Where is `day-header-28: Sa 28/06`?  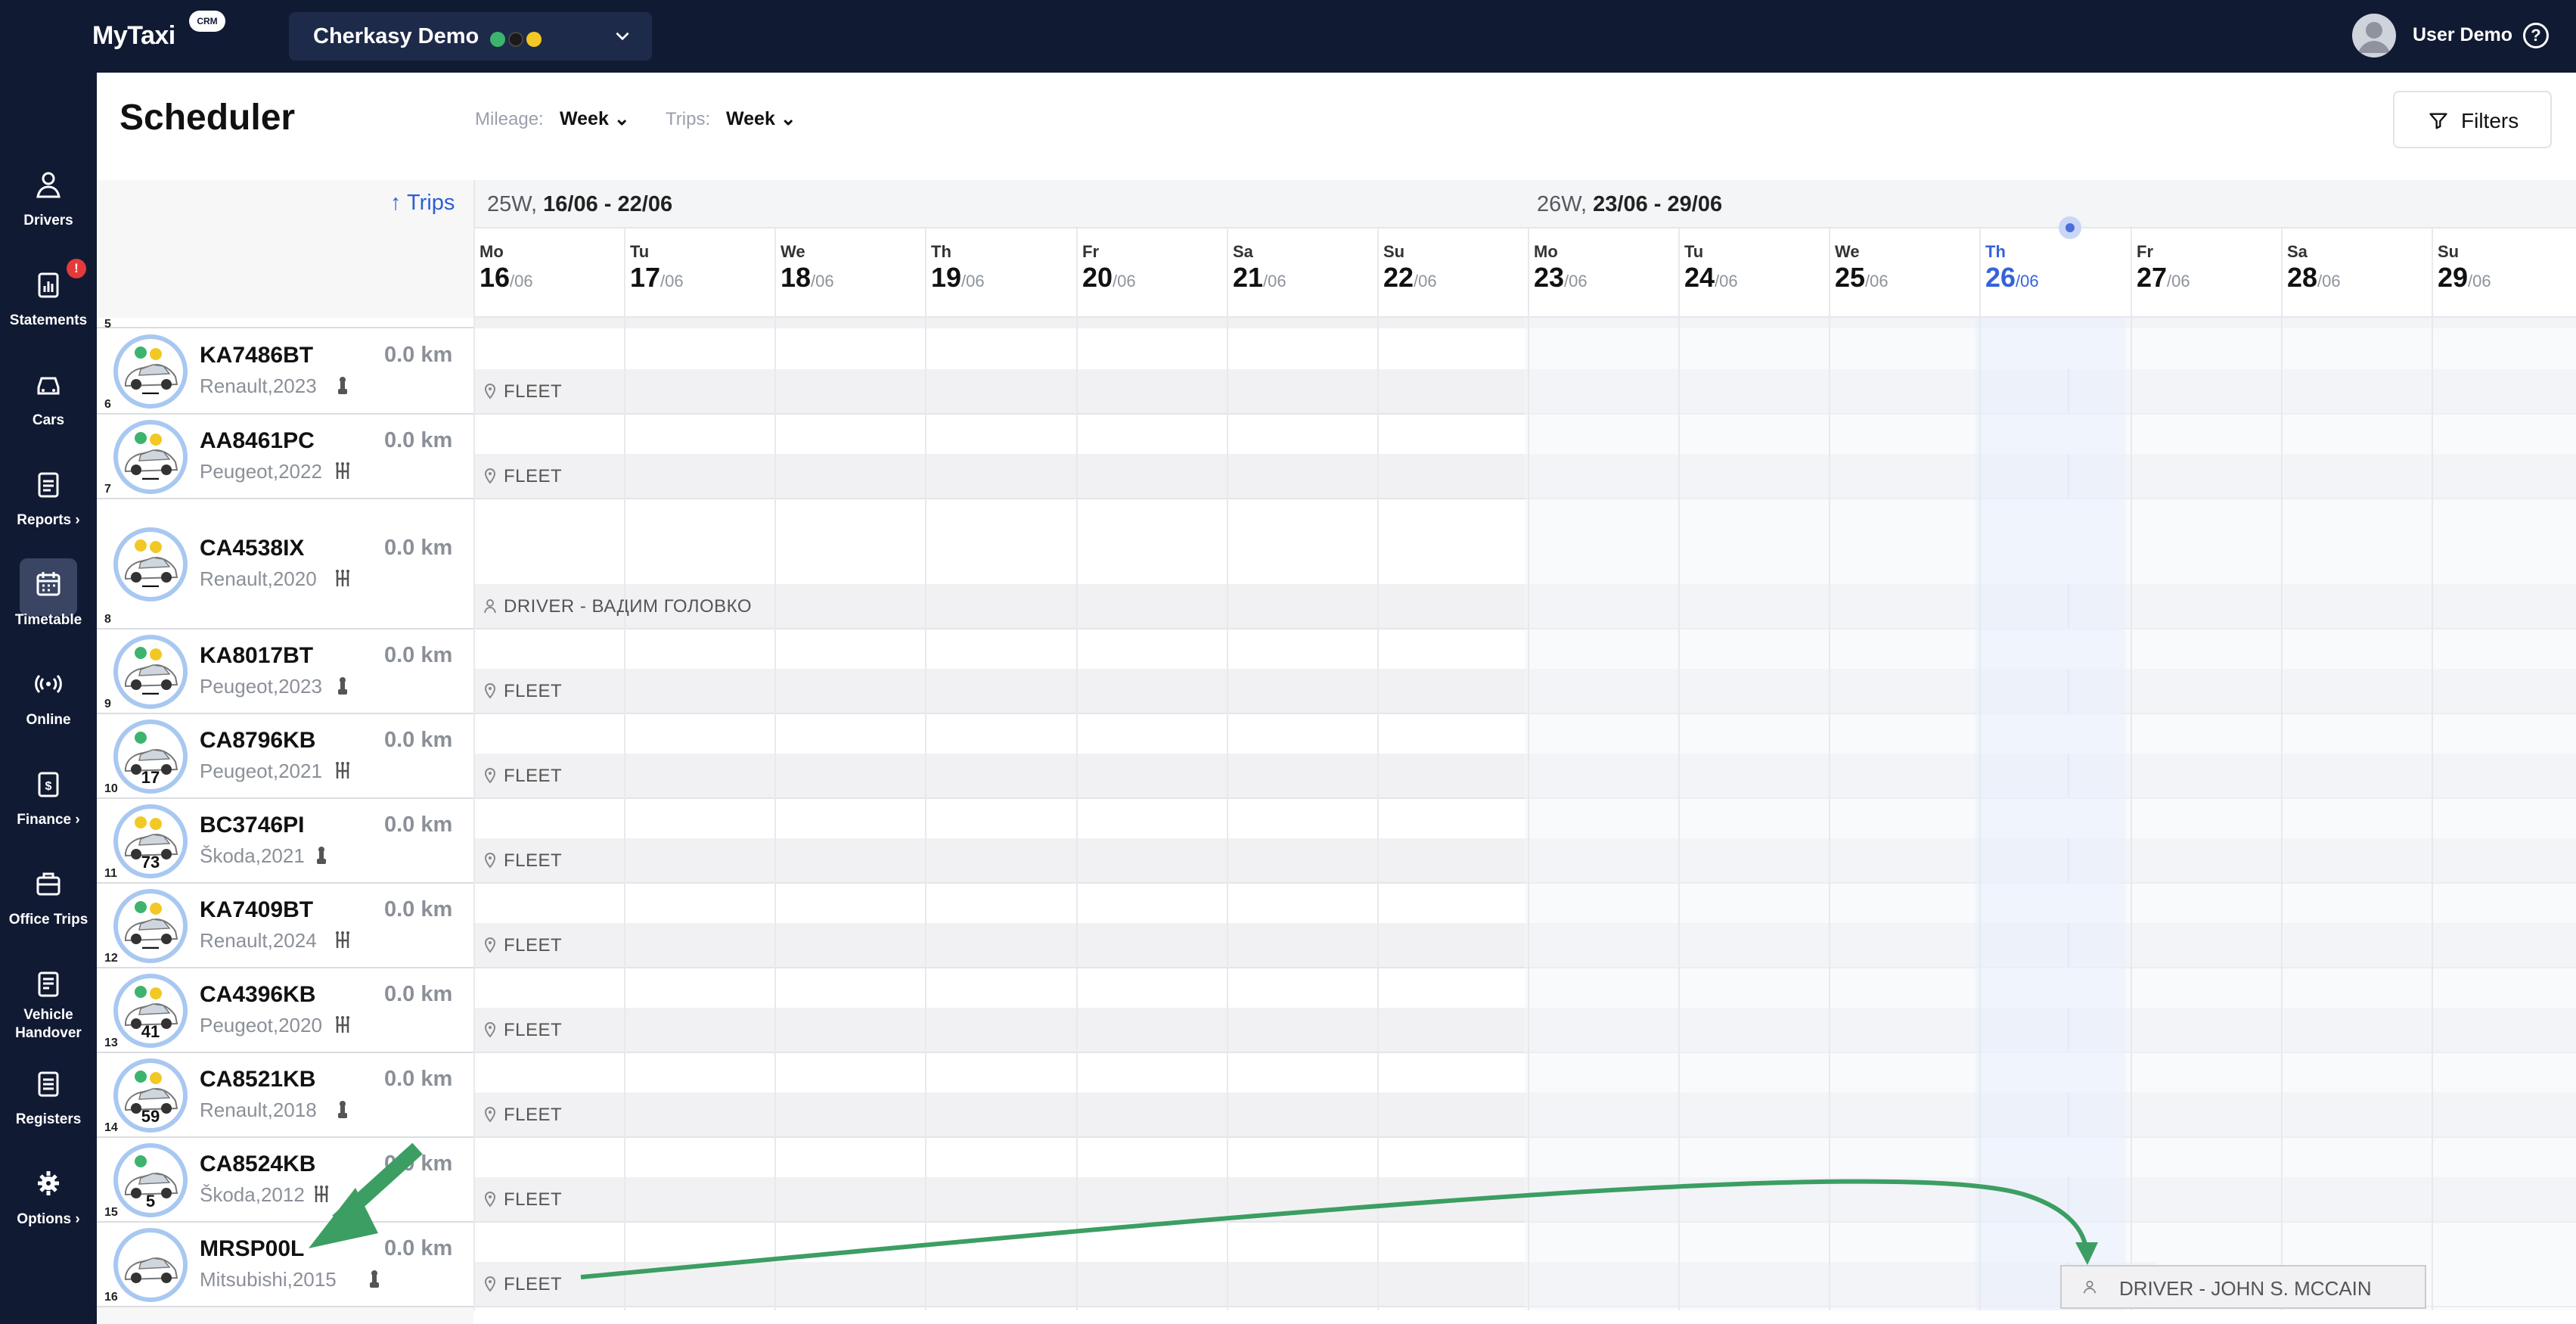 day-header-28: Sa 28/06 is located at coordinates (2314, 268).